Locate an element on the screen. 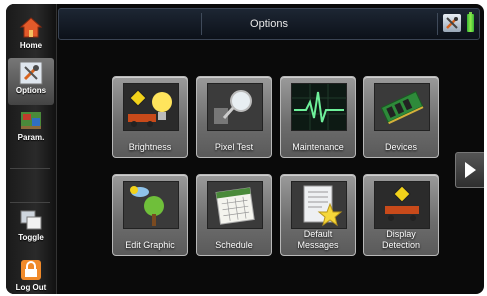 The width and height of the screenshot is (487, 296). tile-label: Maintenance is located at coordinates (318, 147).